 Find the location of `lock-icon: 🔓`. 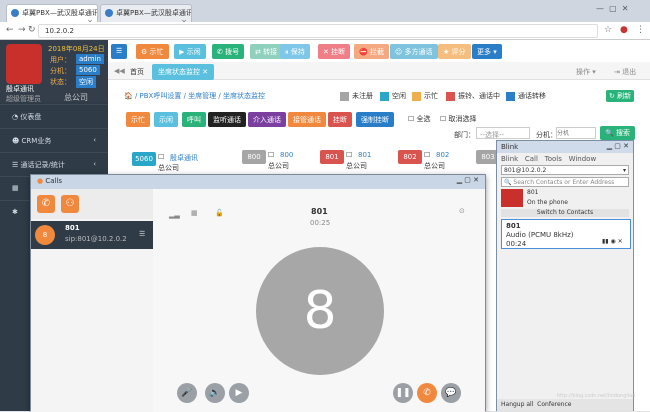

lock-icon: 🔓 is located at coordinates (219, 213).